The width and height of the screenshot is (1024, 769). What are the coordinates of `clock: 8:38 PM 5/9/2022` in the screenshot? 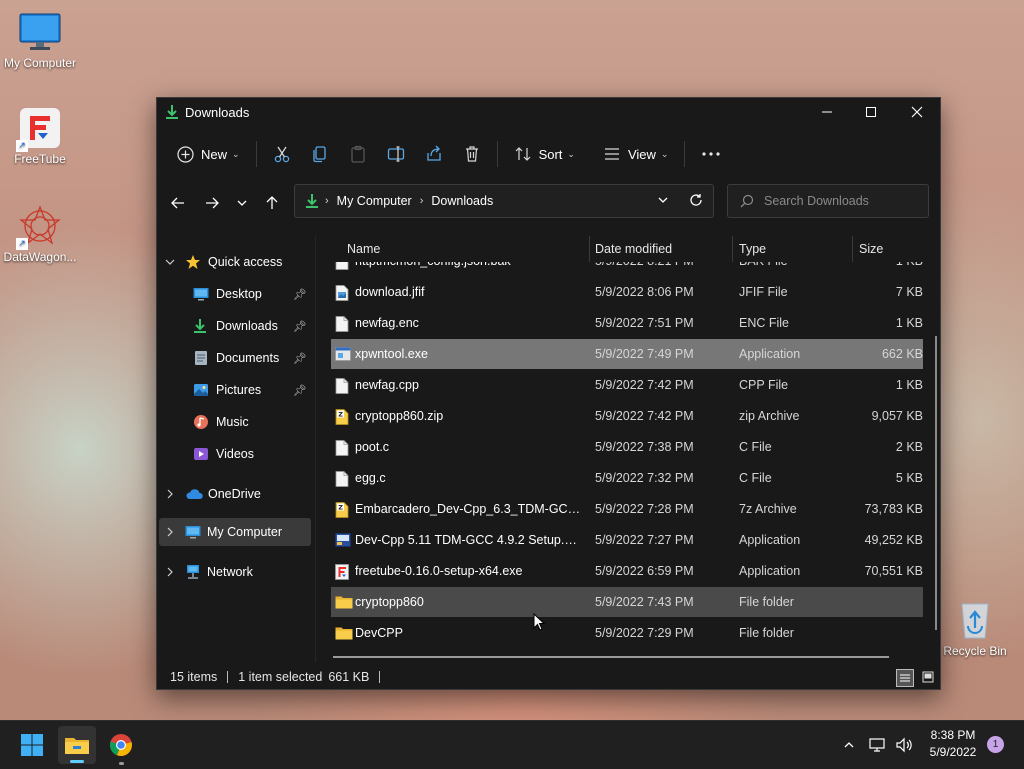 It's located at (953, 744).